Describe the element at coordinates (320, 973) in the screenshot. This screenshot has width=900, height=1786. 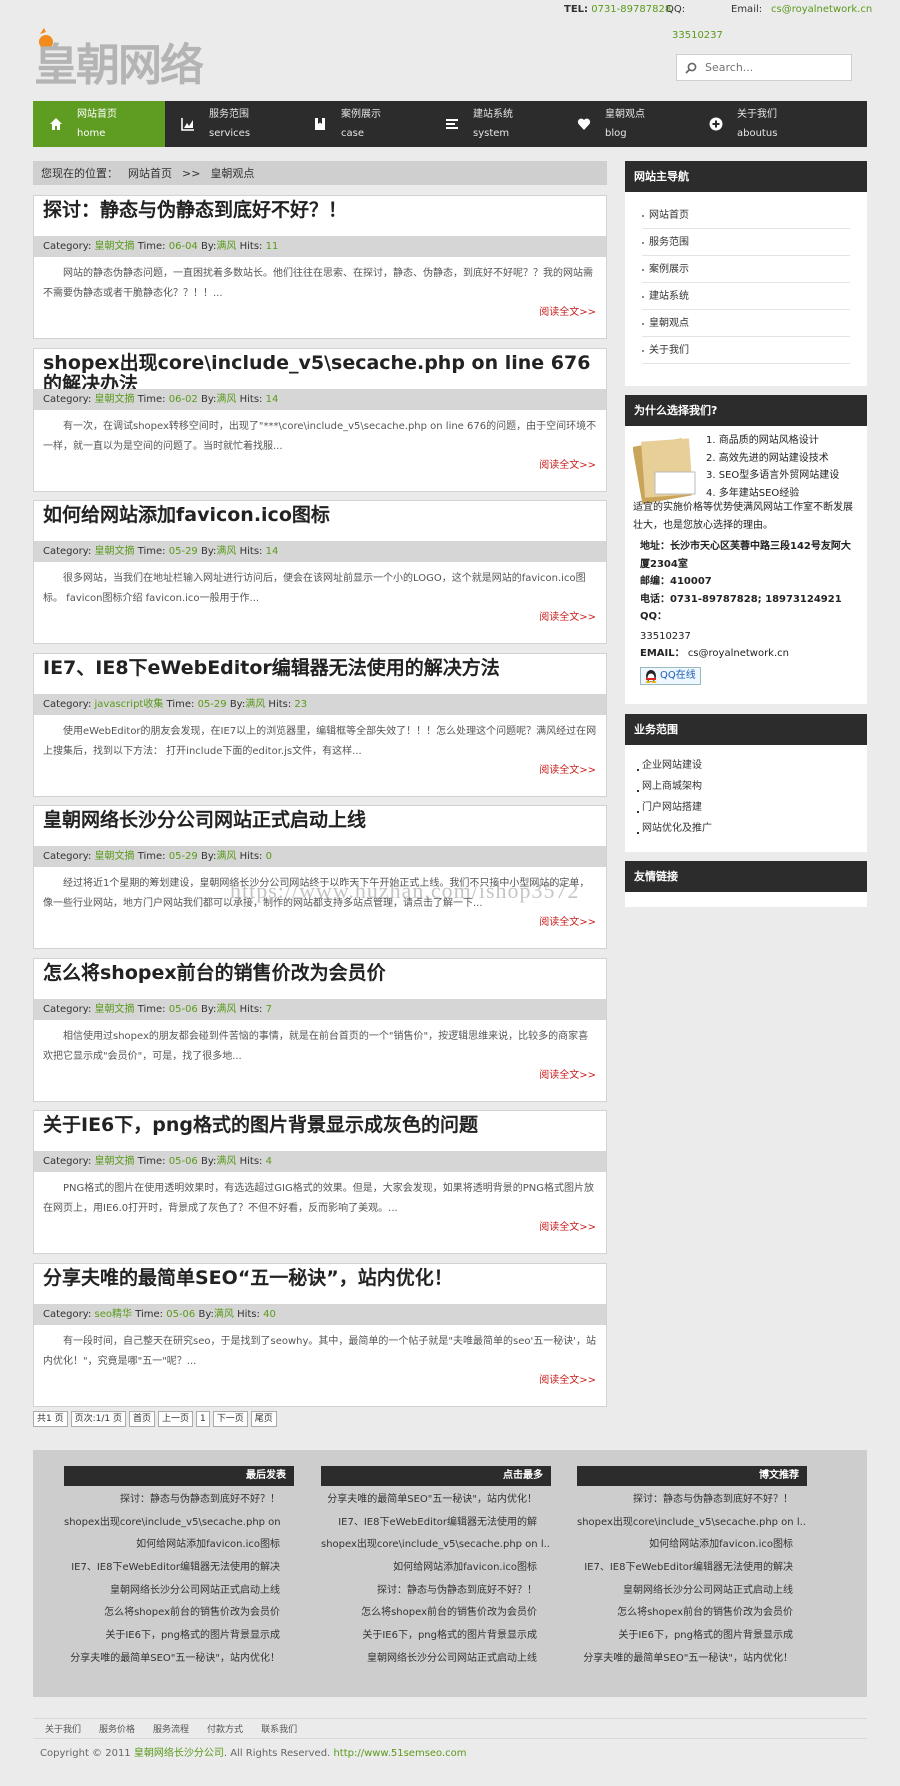
I see `post-title: 怎么将shopex前台的销售价改为会员价` at that location.